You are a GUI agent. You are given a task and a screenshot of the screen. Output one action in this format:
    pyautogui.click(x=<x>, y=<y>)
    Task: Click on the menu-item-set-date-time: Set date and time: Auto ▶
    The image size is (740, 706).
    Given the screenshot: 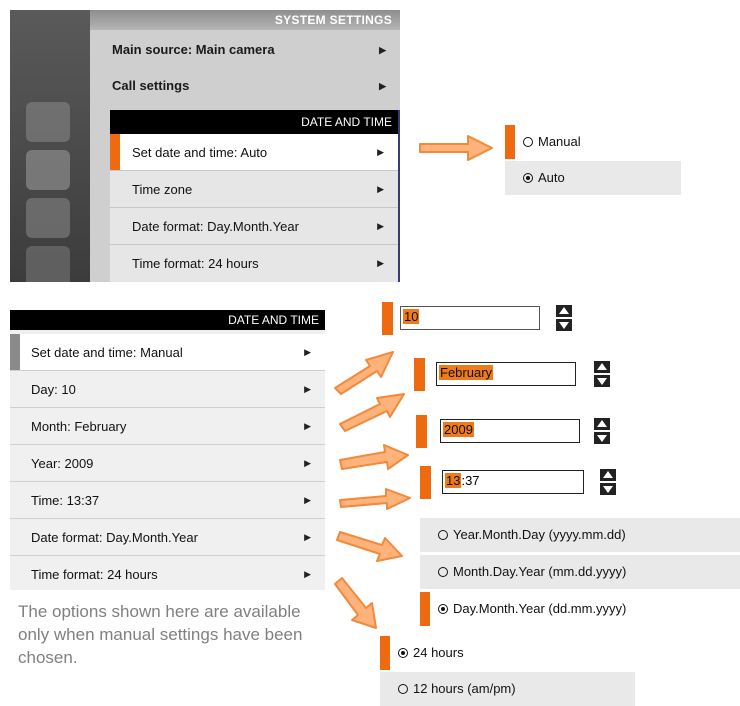 What is the action you would take?
    pyautogui.click(x=254, y=152)
    